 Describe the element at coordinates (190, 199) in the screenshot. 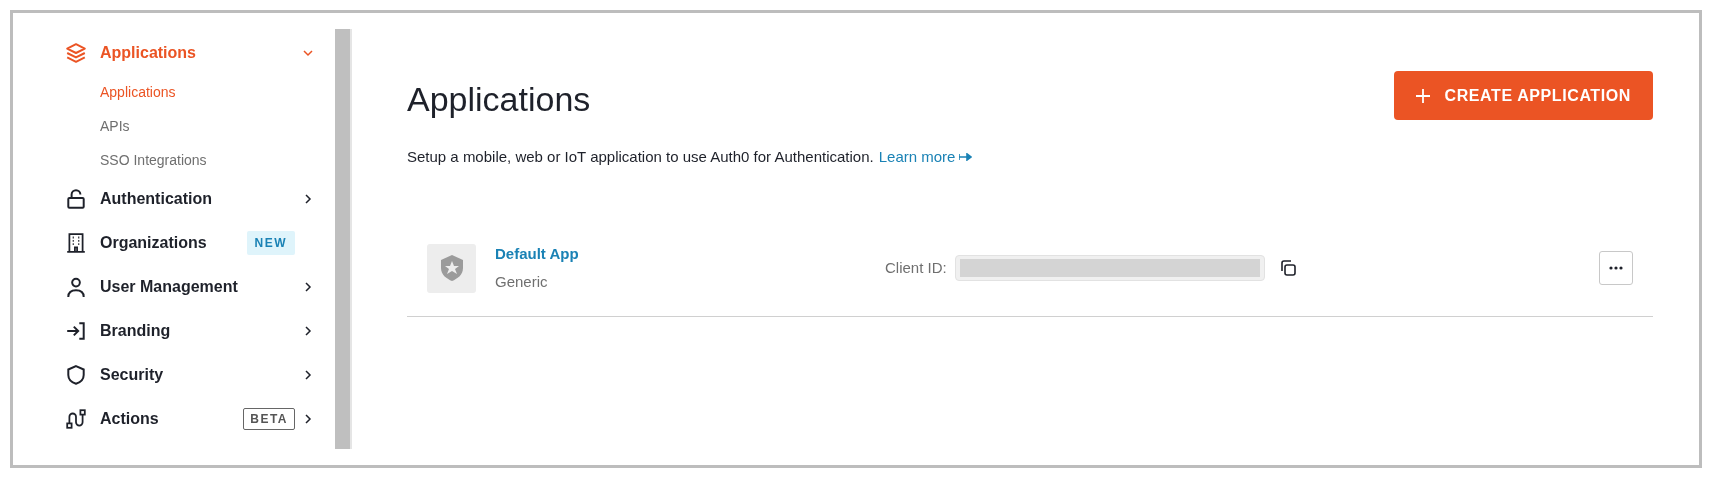

I see `sidebar-item: Authentication` at that location.